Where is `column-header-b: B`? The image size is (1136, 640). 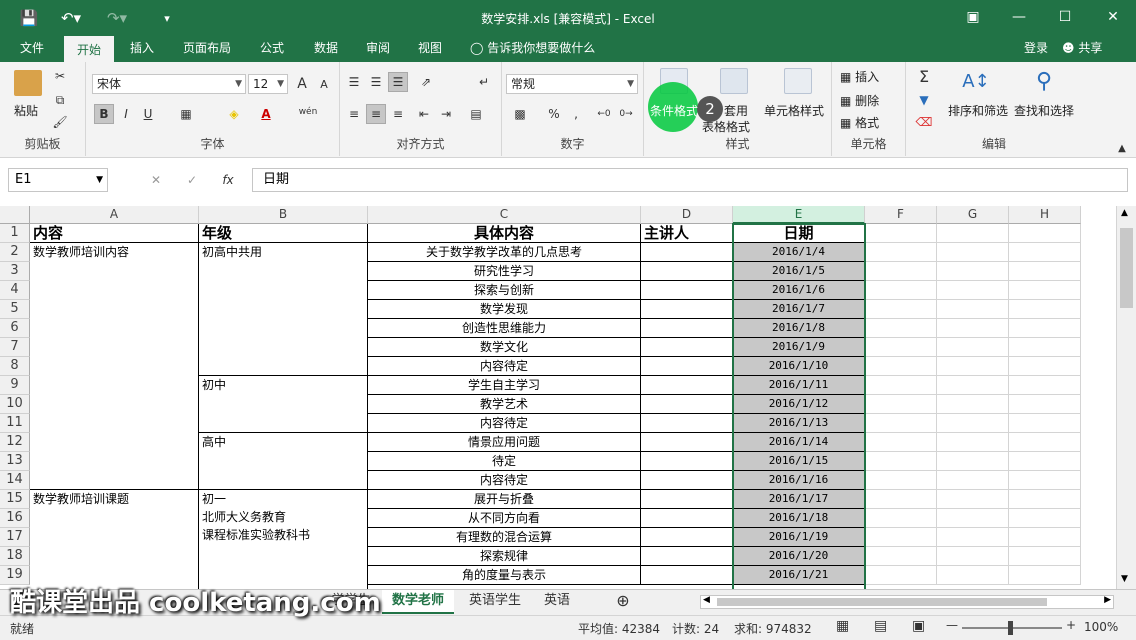
column-header-b: B is located at coordinates (283, 215).